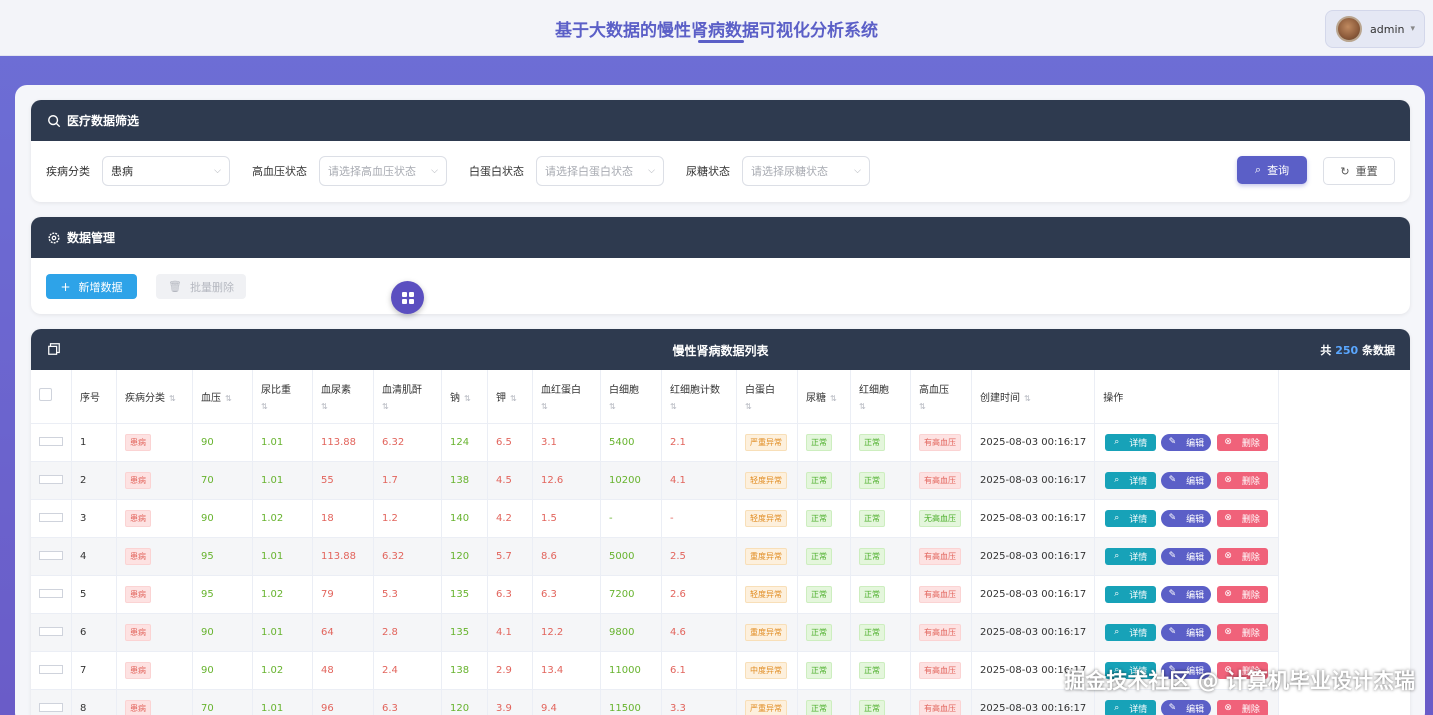 This screenshot has width=1433, height=715. I want to click on grid-menu-button, so click(407, 297).